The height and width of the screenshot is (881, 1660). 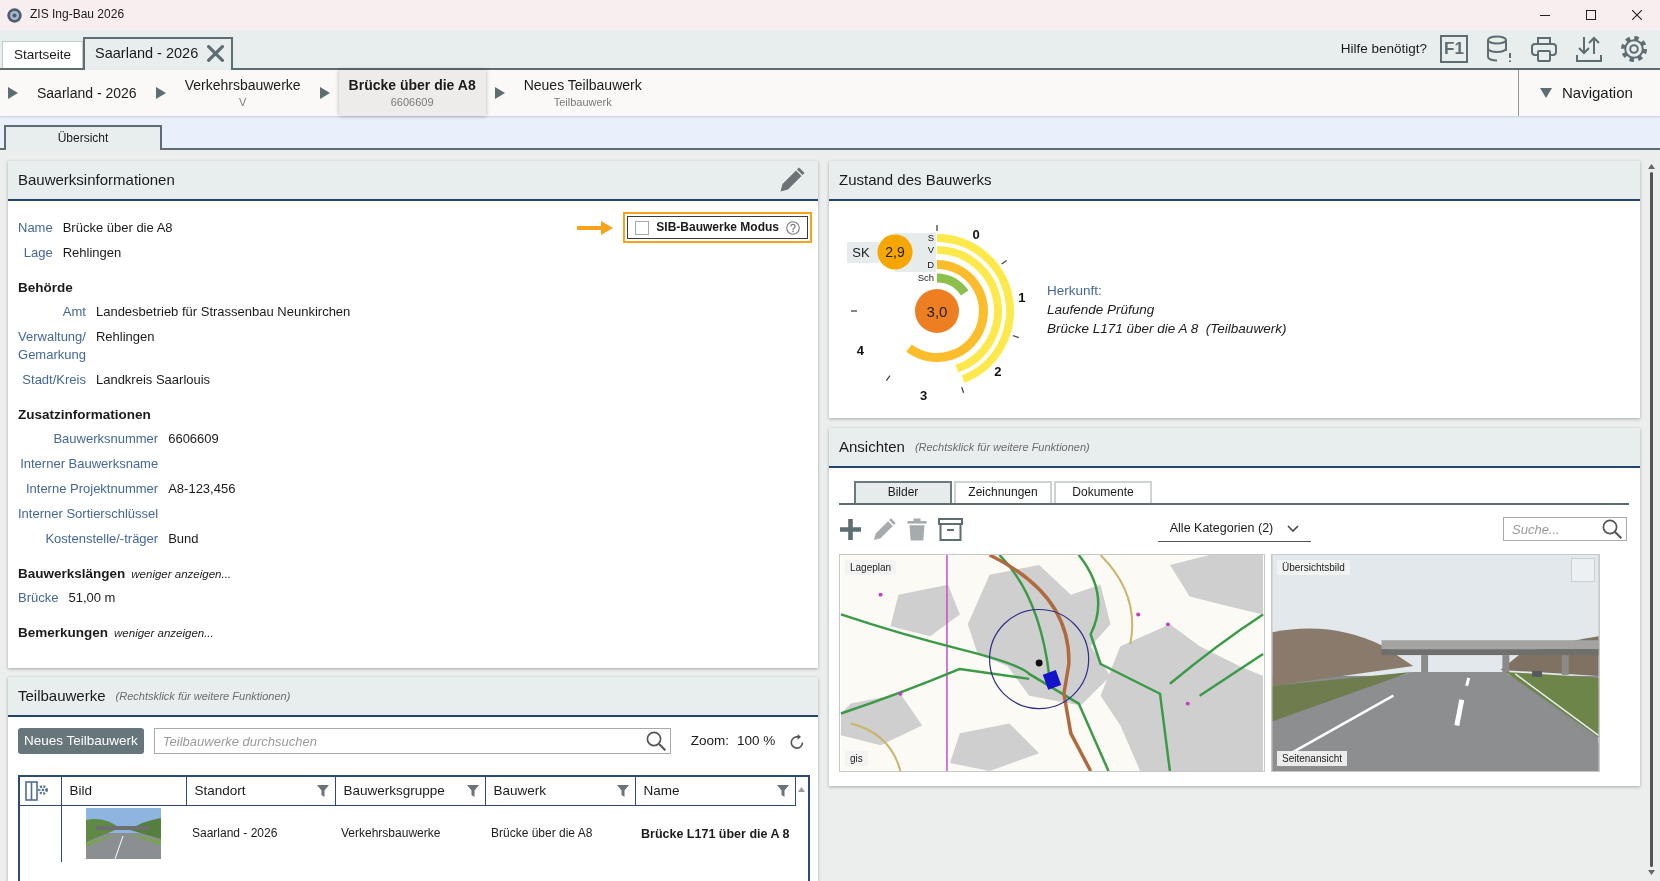 What do you see at coordinates (35, 228) in the screenshot?
I see `field-label: Name` at bounding box center [35, 228].